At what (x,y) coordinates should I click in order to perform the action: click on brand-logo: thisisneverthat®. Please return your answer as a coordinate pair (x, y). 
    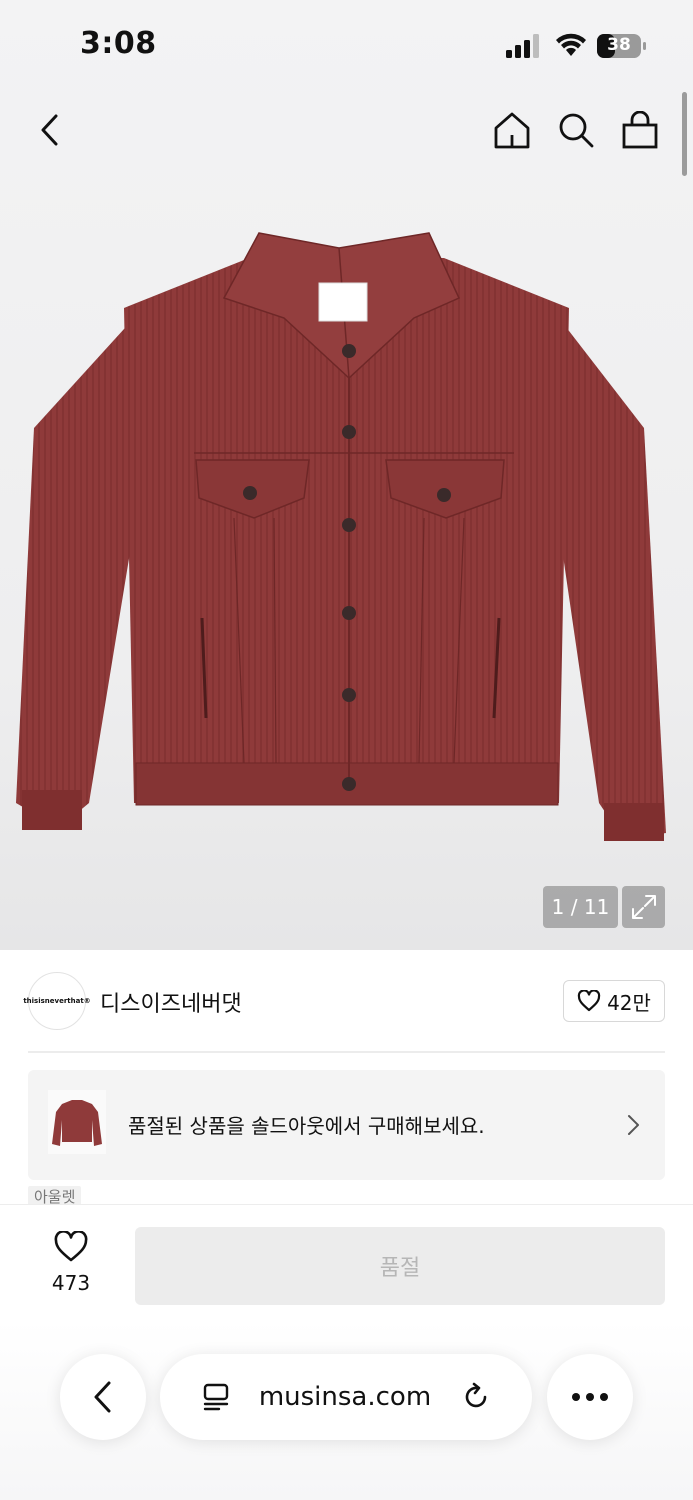
    Looking at the image, I should click on (57, 1001).